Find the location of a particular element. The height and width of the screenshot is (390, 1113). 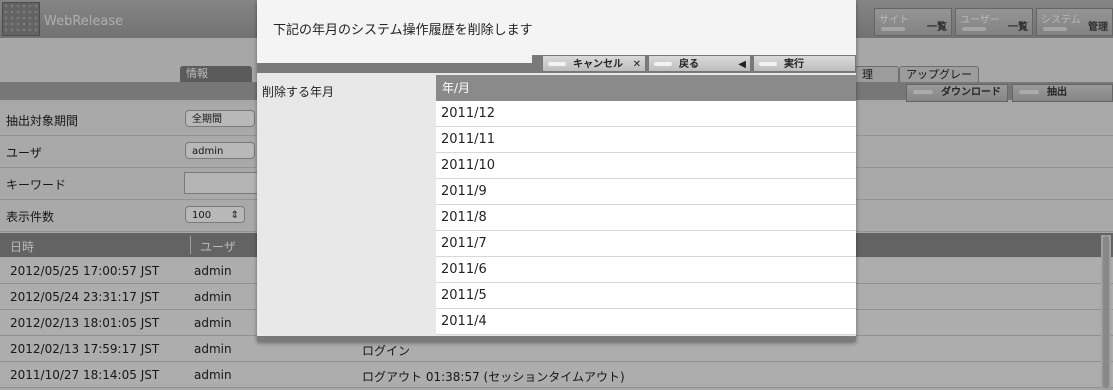

back-arrow-icon: ◀ is located at coordinates (742, 64).